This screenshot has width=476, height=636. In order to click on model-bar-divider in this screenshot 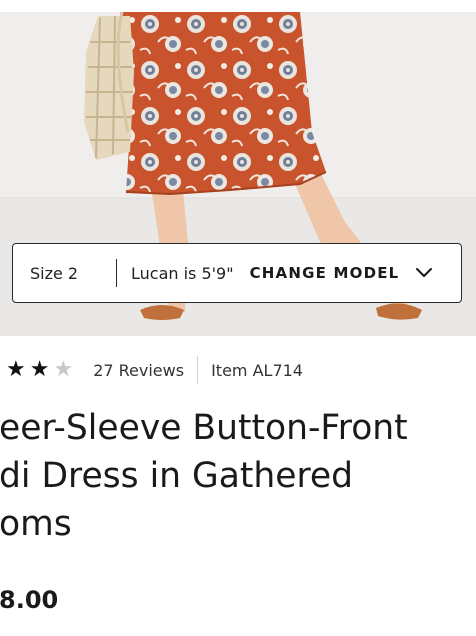, I will do `click(116, 273)`.